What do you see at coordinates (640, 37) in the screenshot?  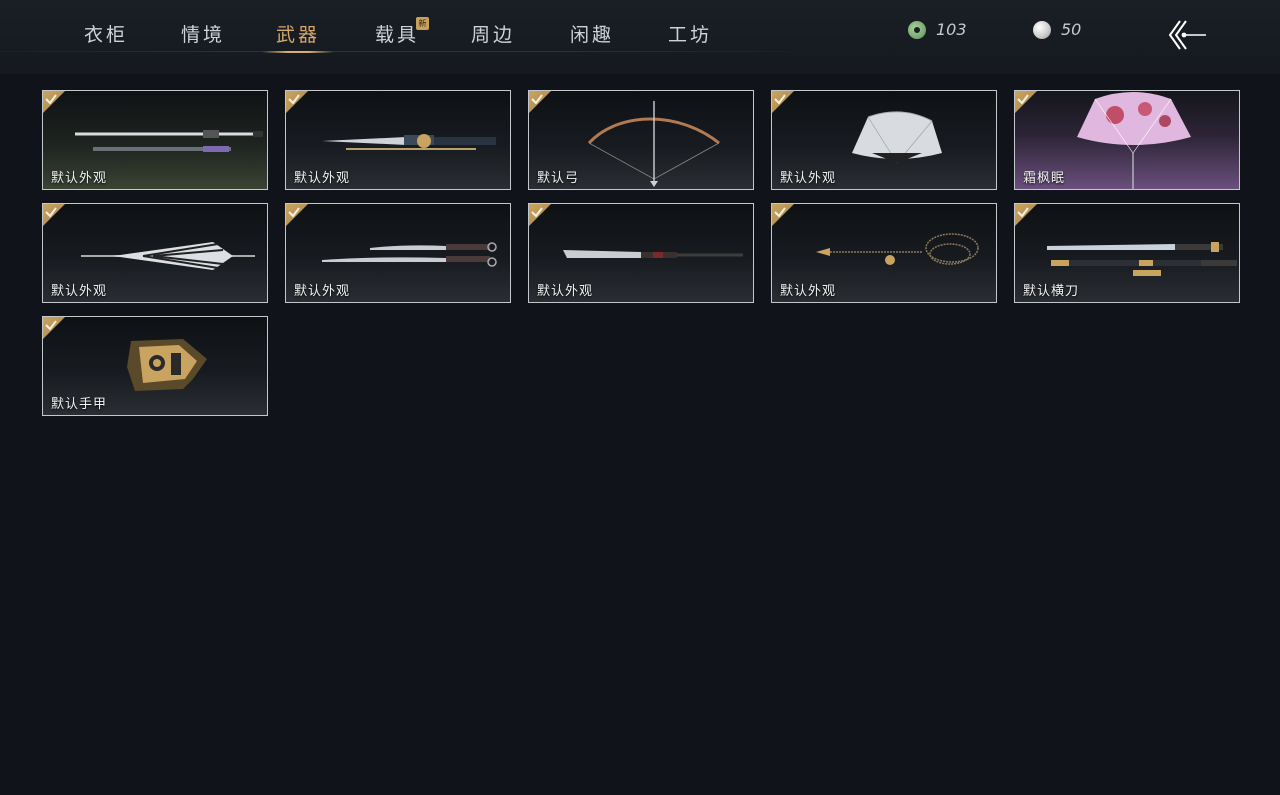 I see `top-nav-bar: 衣柜 情境 武器 载具新 周边 闲趣 工坊 103 50` at bounding box center [640, 37].